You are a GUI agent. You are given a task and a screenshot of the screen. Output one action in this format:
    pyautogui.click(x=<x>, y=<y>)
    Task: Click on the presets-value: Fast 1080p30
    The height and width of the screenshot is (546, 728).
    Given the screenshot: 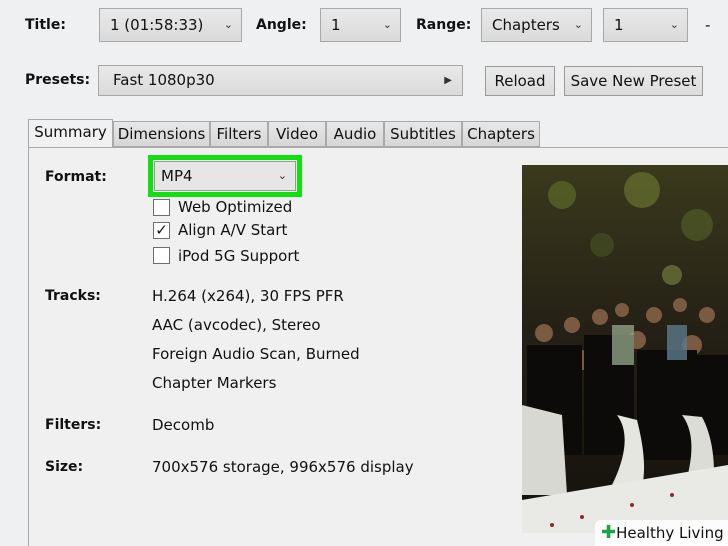 What is the action you would take?
    pyautogui.click(x=164, y=80)
    